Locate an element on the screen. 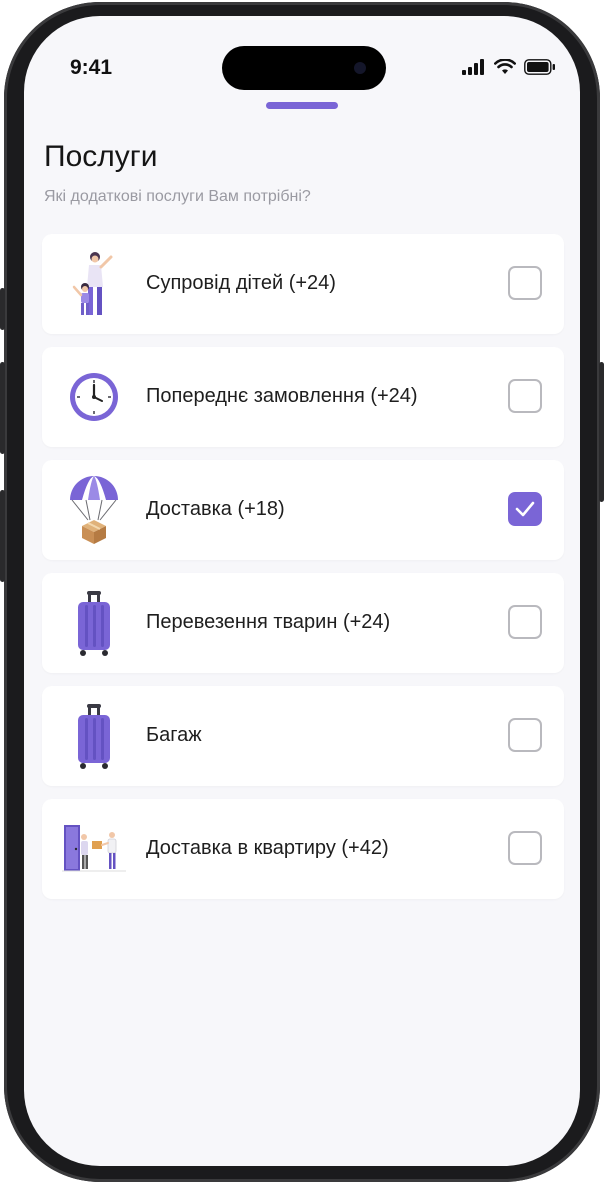 This screenshot has width=604, height=1184. service-row-luggage: Багаж is located at coordinates (303, 736).